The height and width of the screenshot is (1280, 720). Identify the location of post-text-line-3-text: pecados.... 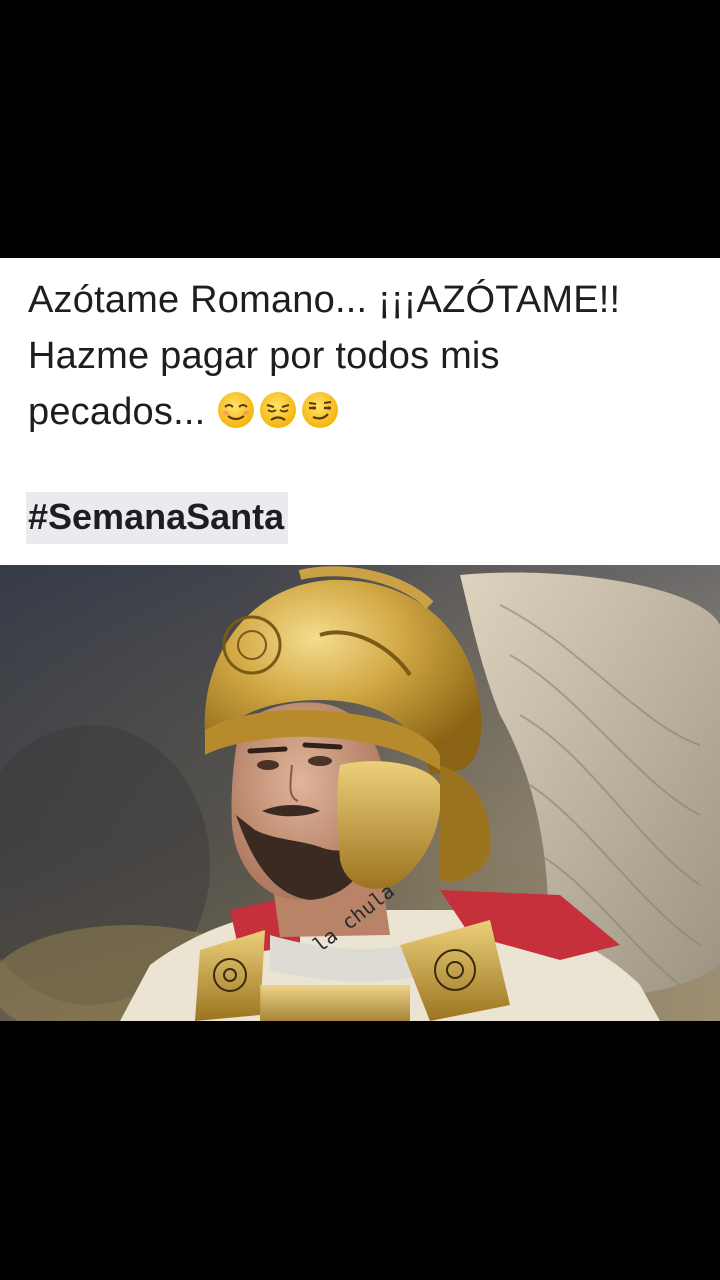
(117, 412).